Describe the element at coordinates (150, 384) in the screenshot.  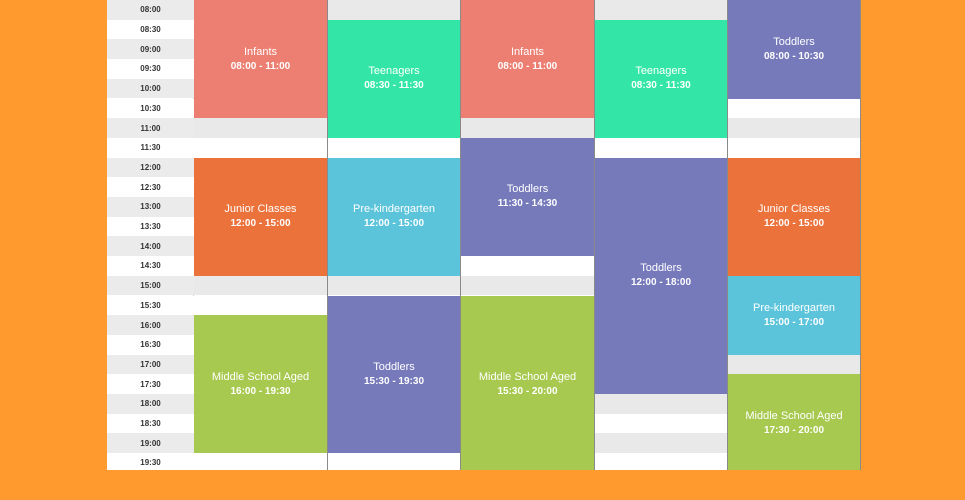
I see `time-label: 17:30` at that location.